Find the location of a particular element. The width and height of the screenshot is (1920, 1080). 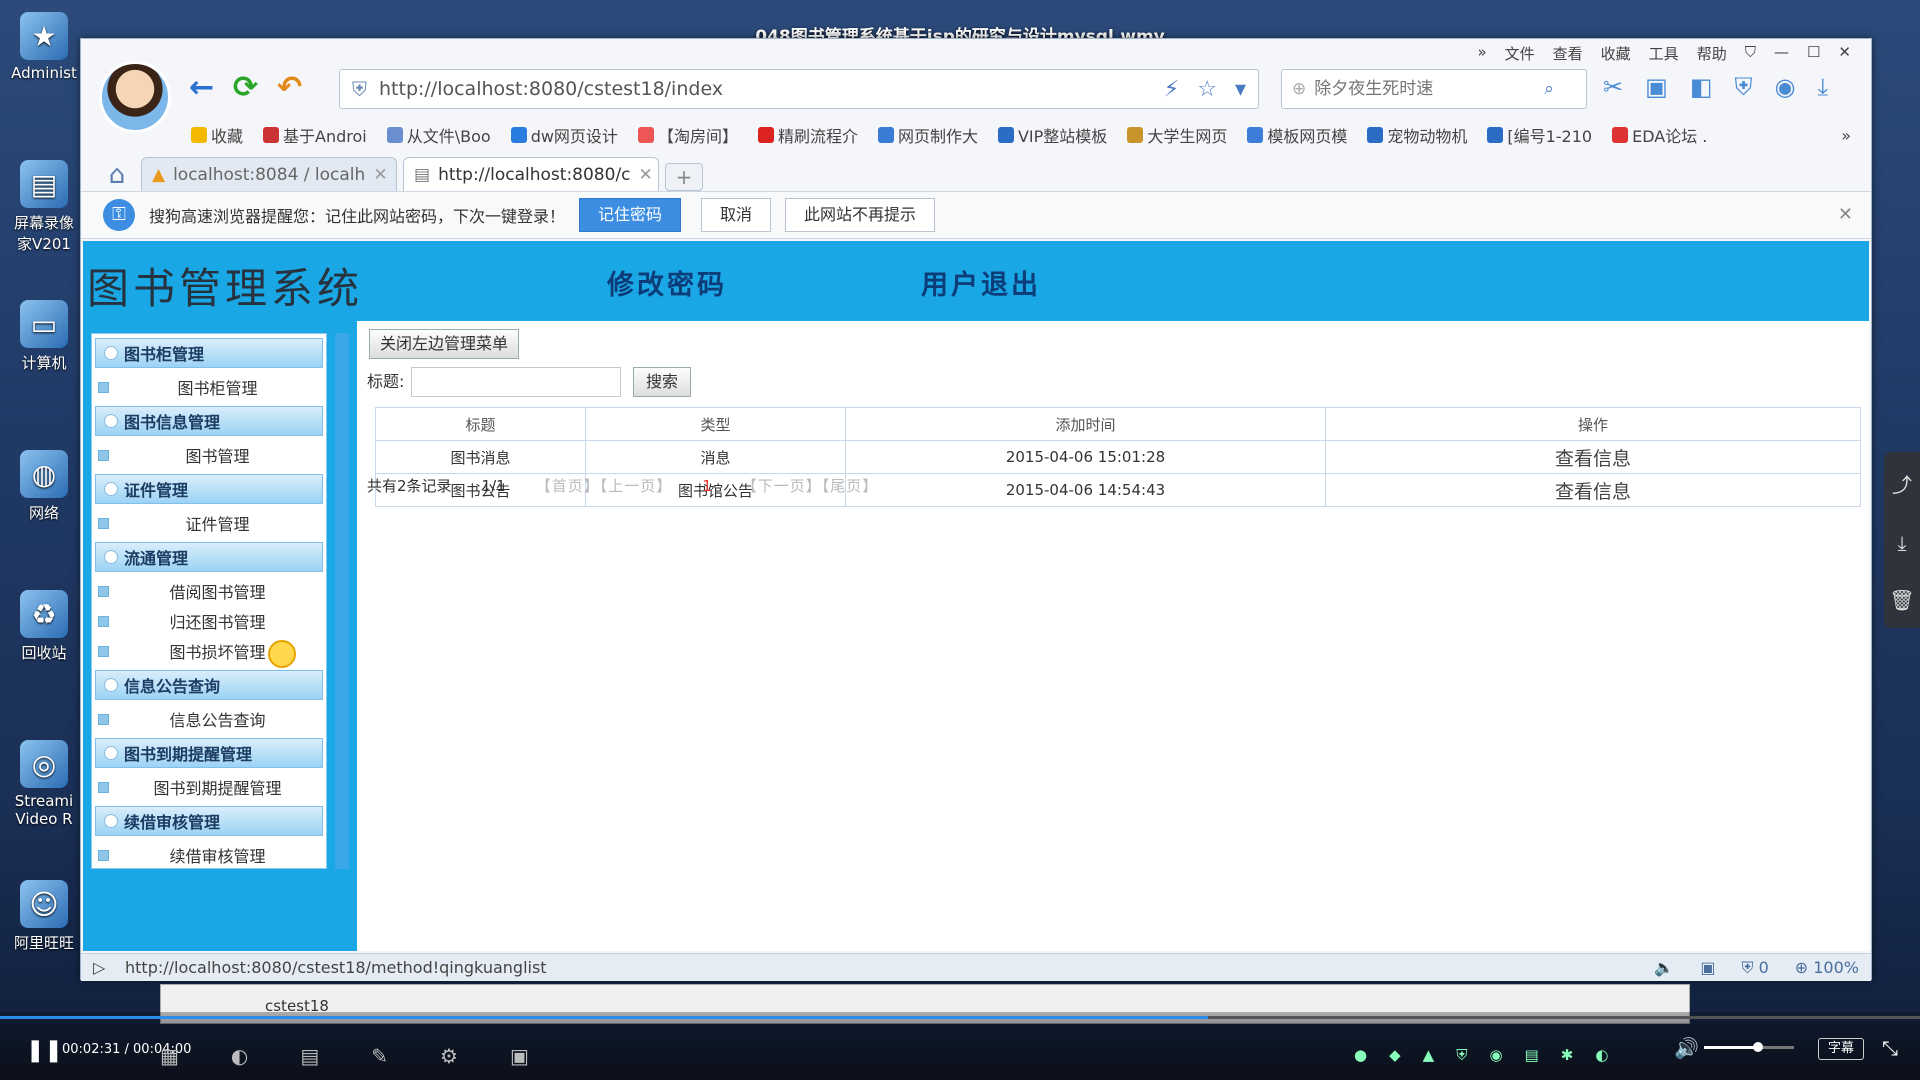

bookmark-item: 宠物动物机 is located at coordinates (1417, 135).